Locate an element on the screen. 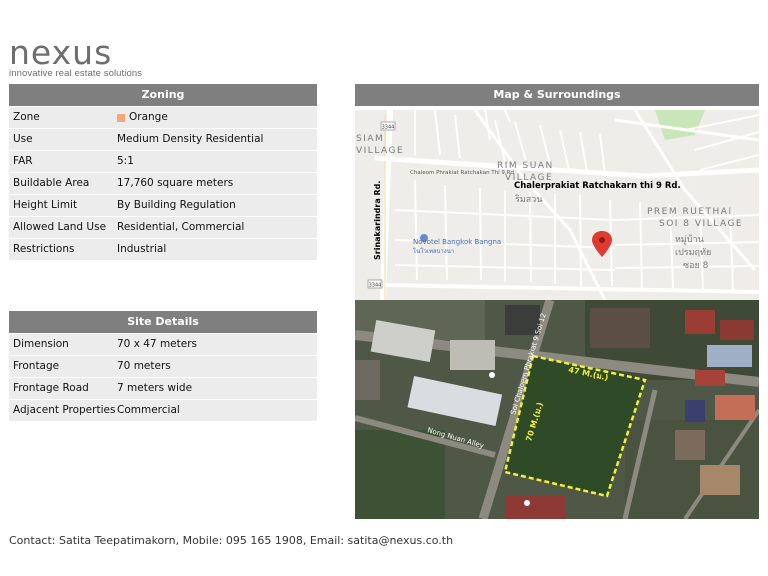  zoning-label: Use is located at coordinates (23, 139).